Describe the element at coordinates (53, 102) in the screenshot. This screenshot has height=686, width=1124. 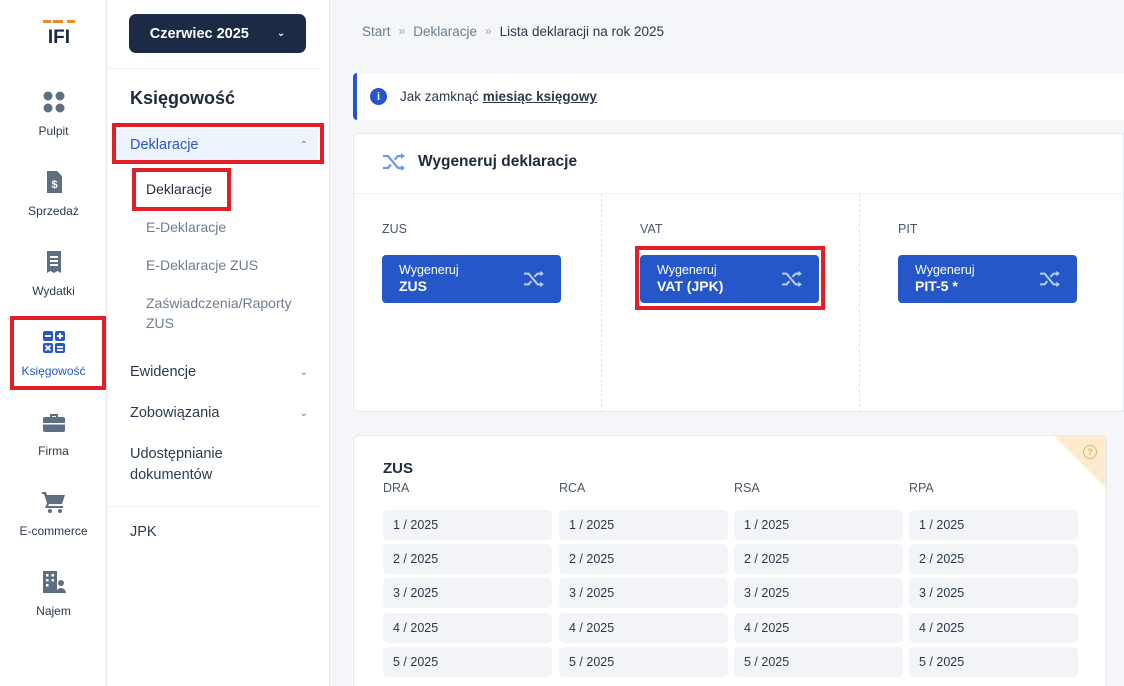
I see `dashboard-icon` at that location.